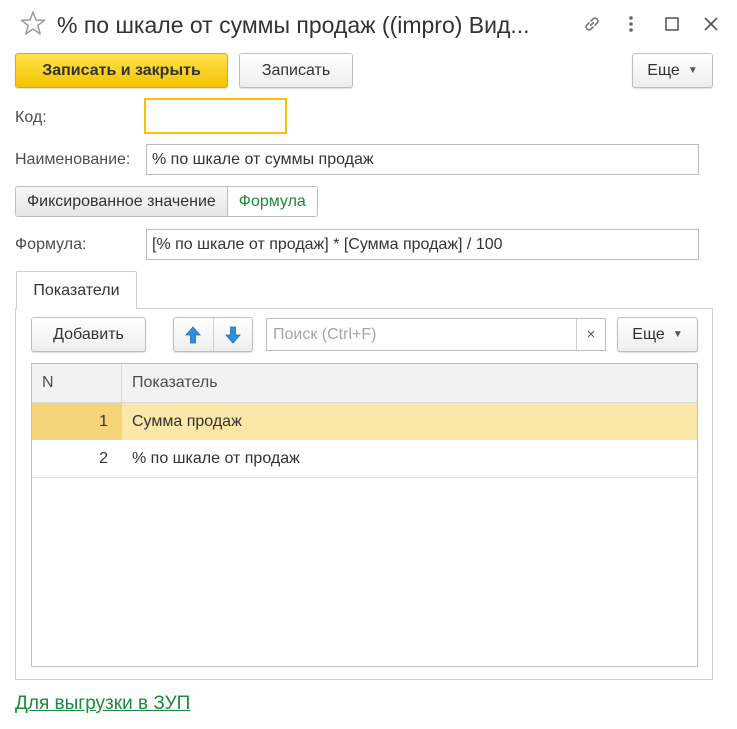 The width and height of the screenshot is (737, 729). I want to click on formula-label: Формула:, so click(51, 244).